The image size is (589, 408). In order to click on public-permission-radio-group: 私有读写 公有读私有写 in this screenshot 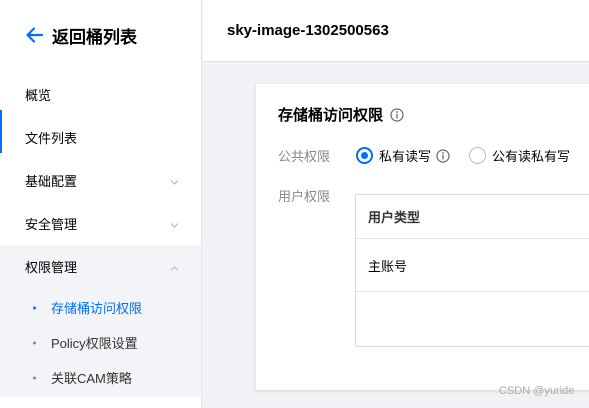, I will do `click(472, 155)`.